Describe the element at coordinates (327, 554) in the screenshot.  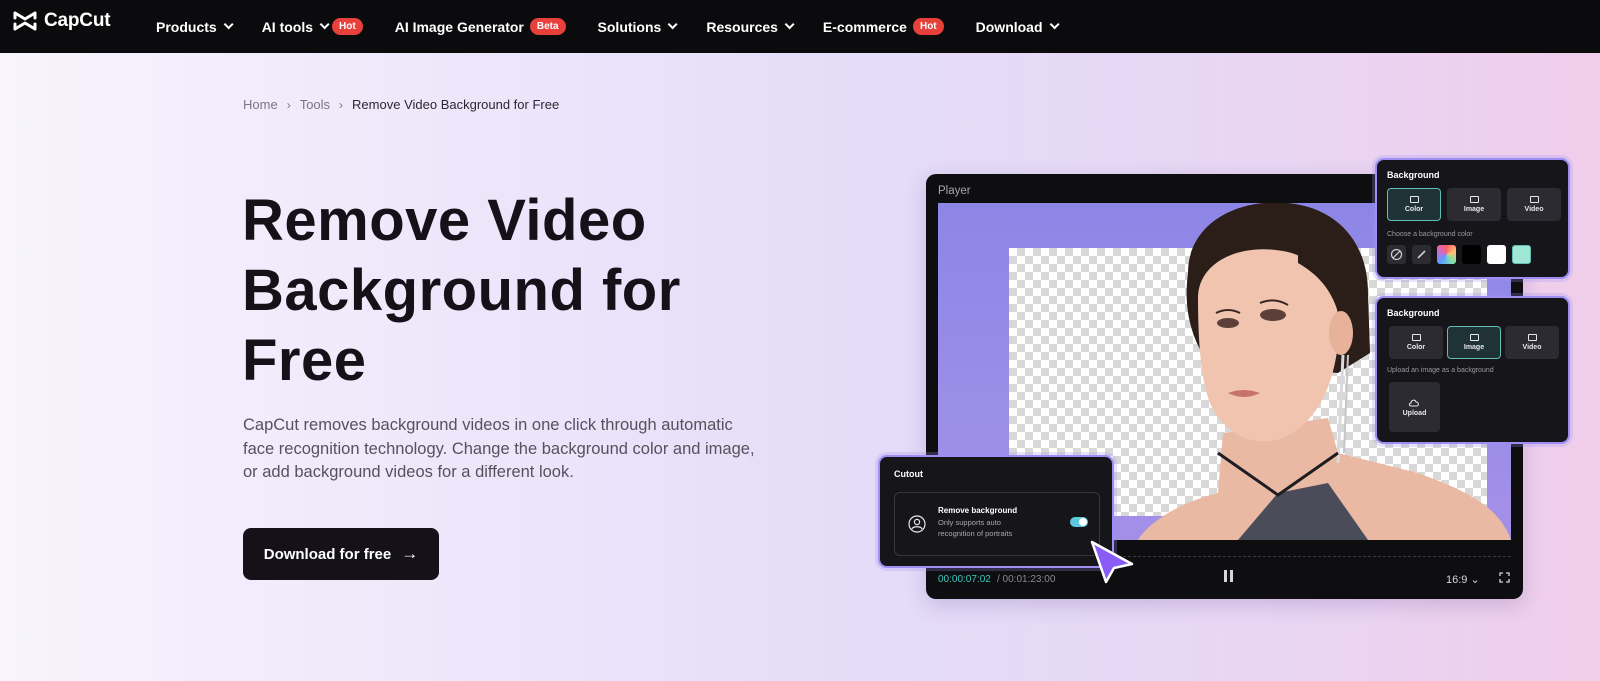
I see `cta-label: Download for free` at that location.